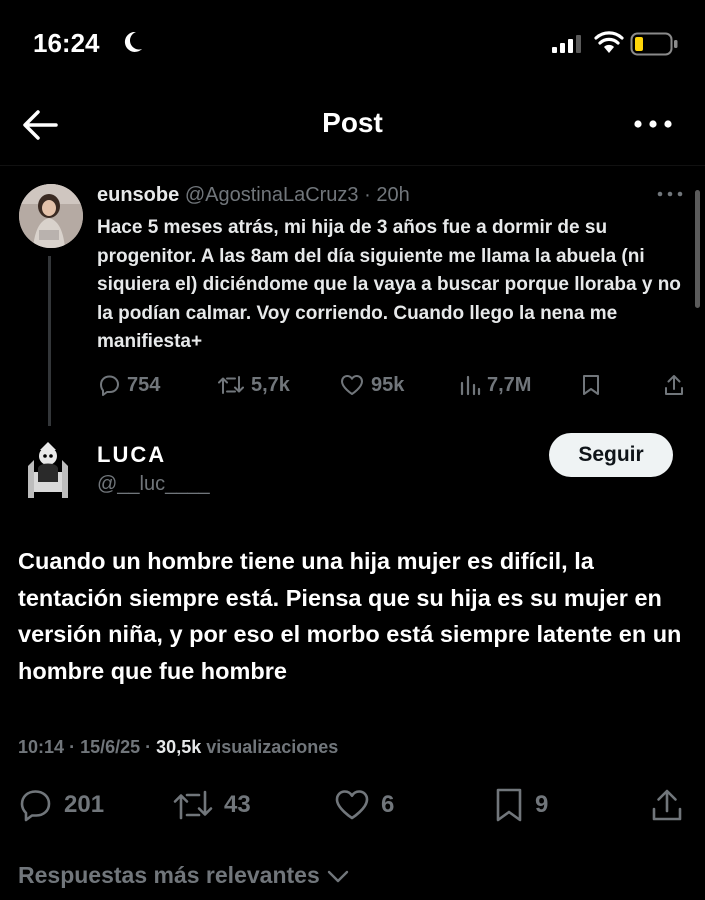 The width and height of the screenshot is (705, 900). I want to click on parent-likes-count: 95k, so click(388, 384).